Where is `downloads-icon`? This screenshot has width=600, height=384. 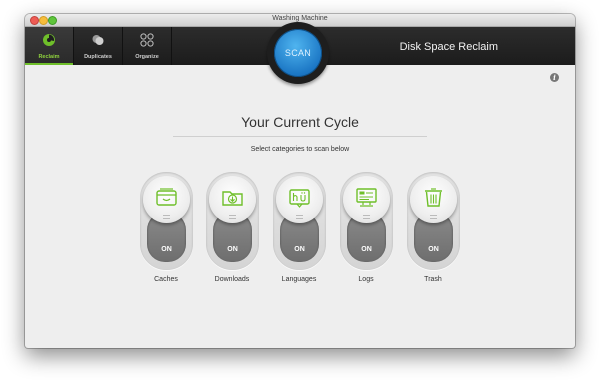 downloads-icon is located at coordinates (232, 198).